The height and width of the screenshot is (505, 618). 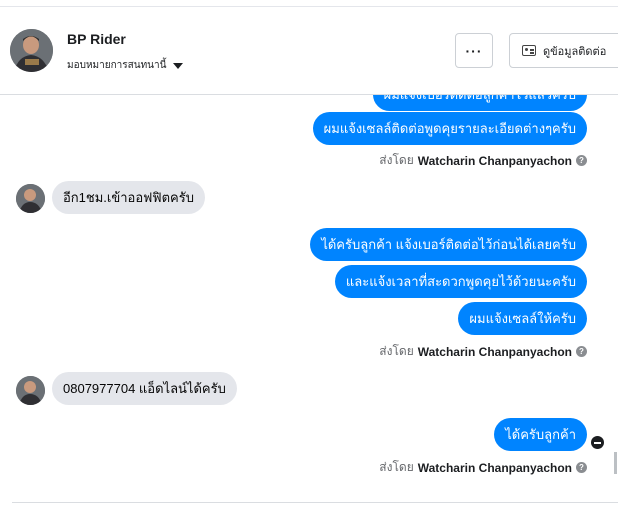 What do you see at coordinates (575, 51) in the screenshot?
I see `view-contact-info-label: ดูข้อมูลติดต่อ` at bounding box center [575, 51].